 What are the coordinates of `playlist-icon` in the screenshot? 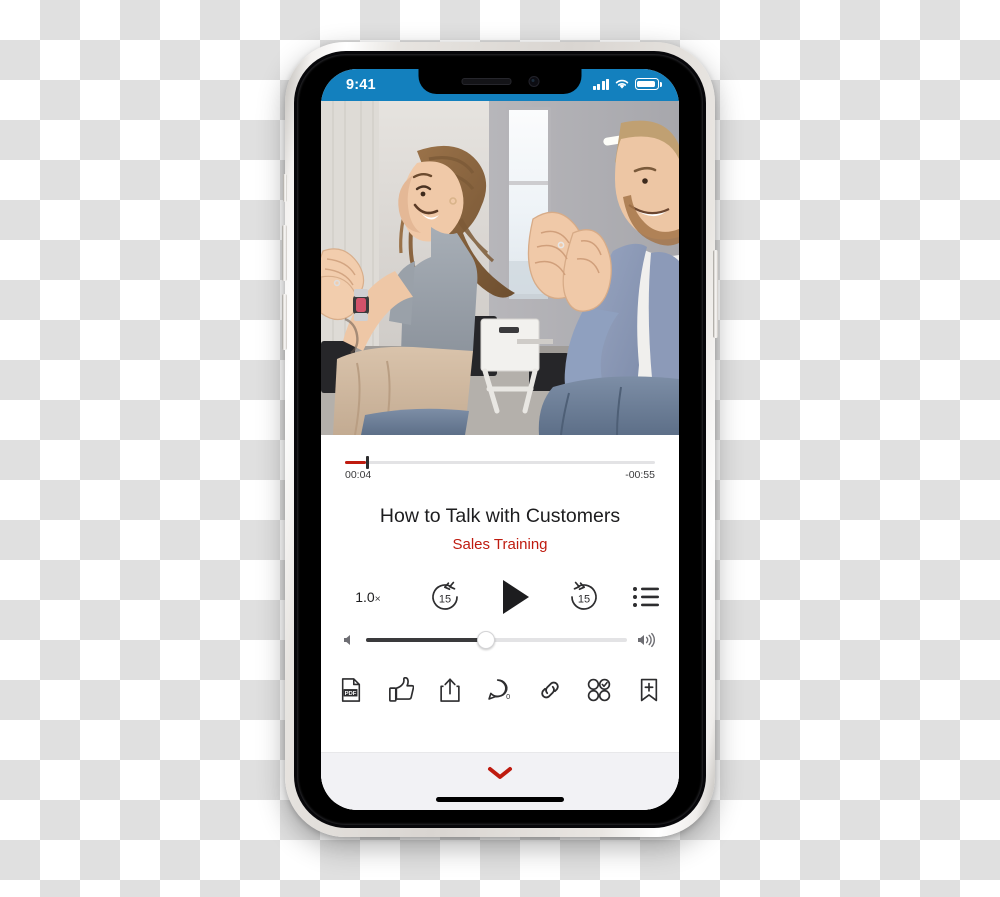 It's located at (646, 597).